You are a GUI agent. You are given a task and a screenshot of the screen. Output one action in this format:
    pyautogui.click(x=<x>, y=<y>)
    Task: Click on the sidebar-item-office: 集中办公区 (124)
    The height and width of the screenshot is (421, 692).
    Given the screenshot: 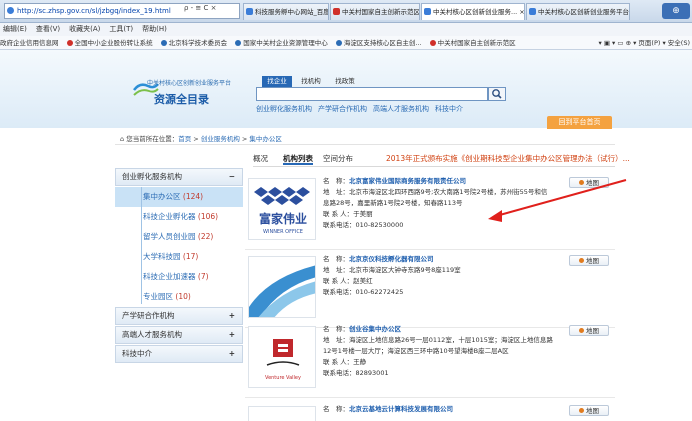 What is the action you would take?
    pyautogui.click(x=179, y=197)
    